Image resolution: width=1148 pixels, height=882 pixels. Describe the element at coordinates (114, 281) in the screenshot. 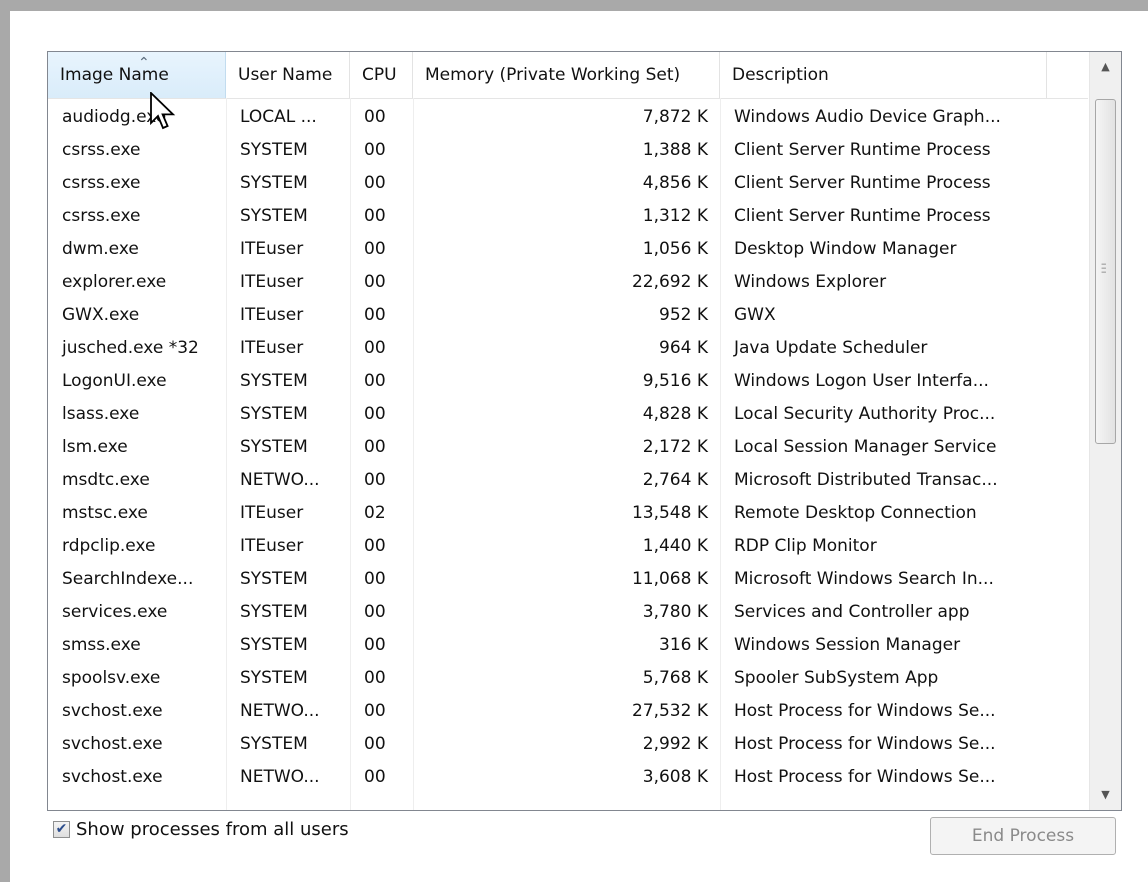

I see `image-name-cell: explorer.exe` at that location.